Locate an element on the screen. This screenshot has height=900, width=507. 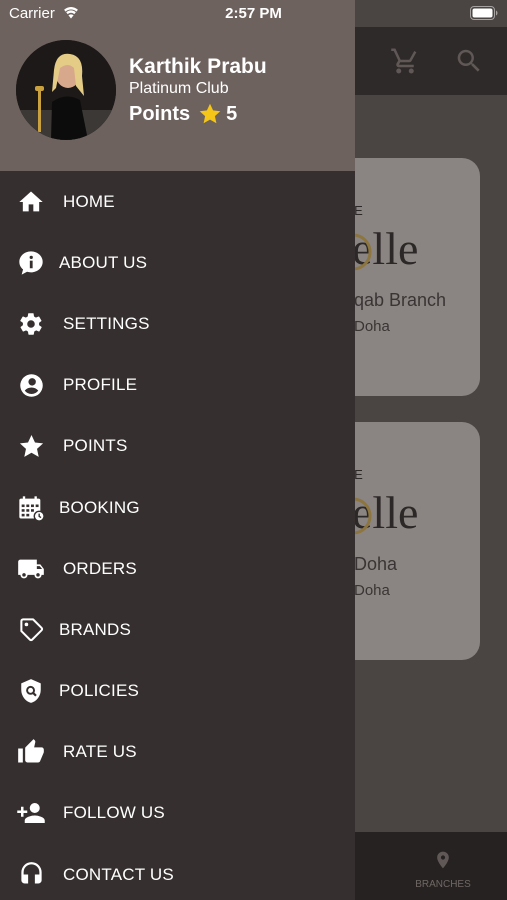
card-branch-name: Doha is located at coordinates (376, 564).